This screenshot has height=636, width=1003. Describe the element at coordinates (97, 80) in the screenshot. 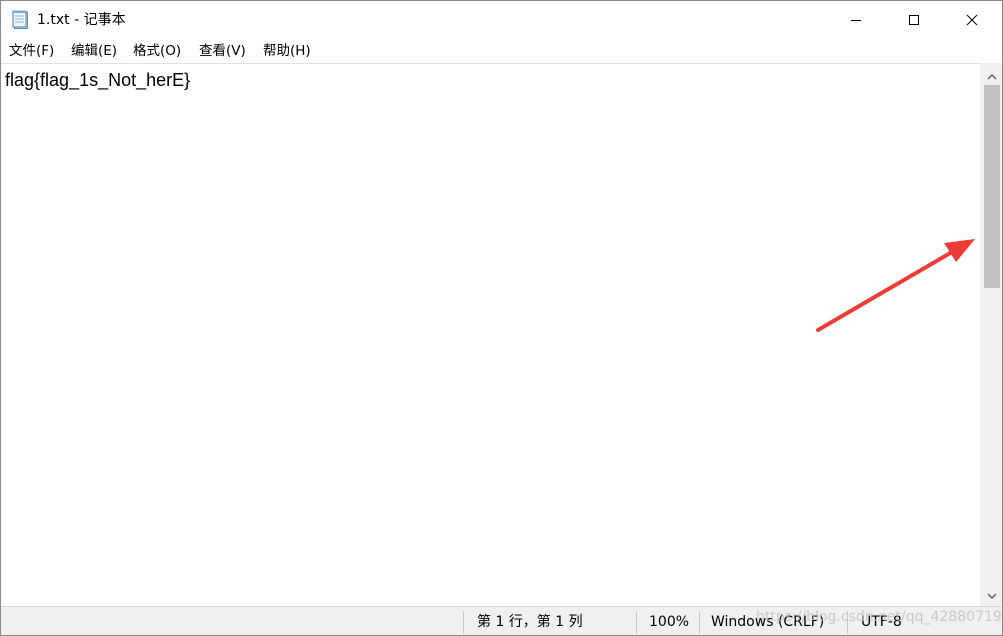

I see `editor-content: flag{flag_1s_Not_herE}` at that location.